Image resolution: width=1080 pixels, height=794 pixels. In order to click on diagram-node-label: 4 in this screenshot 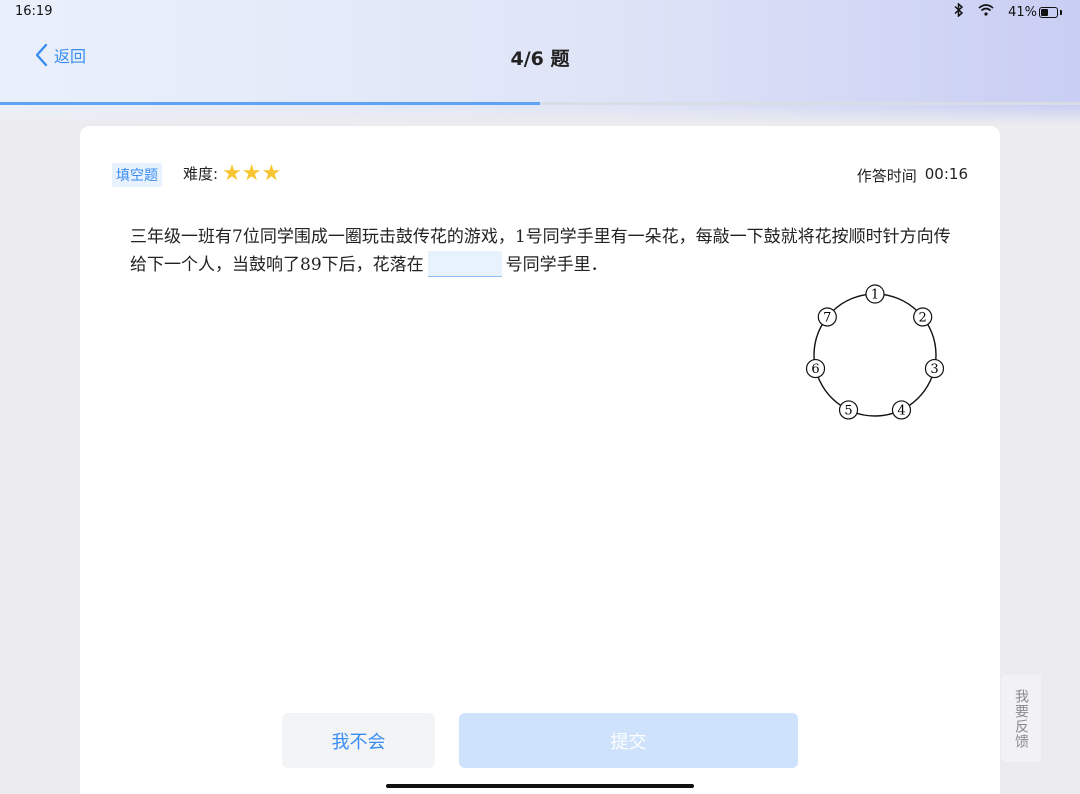, I will do `click(901, 410)`.